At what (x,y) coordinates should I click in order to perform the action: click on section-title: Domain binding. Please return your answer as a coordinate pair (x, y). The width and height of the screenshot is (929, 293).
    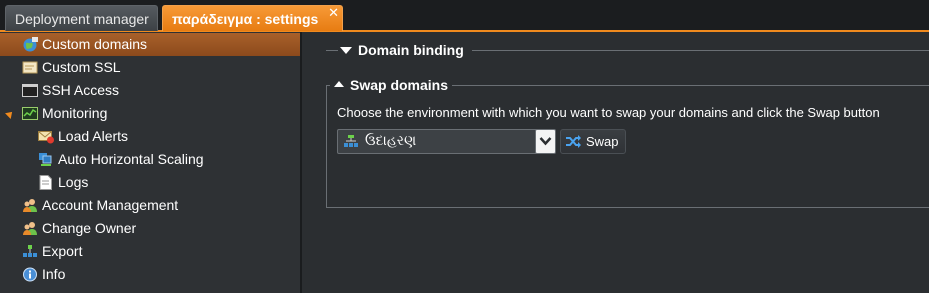
    Looking at the image, I should click on (411, 50).